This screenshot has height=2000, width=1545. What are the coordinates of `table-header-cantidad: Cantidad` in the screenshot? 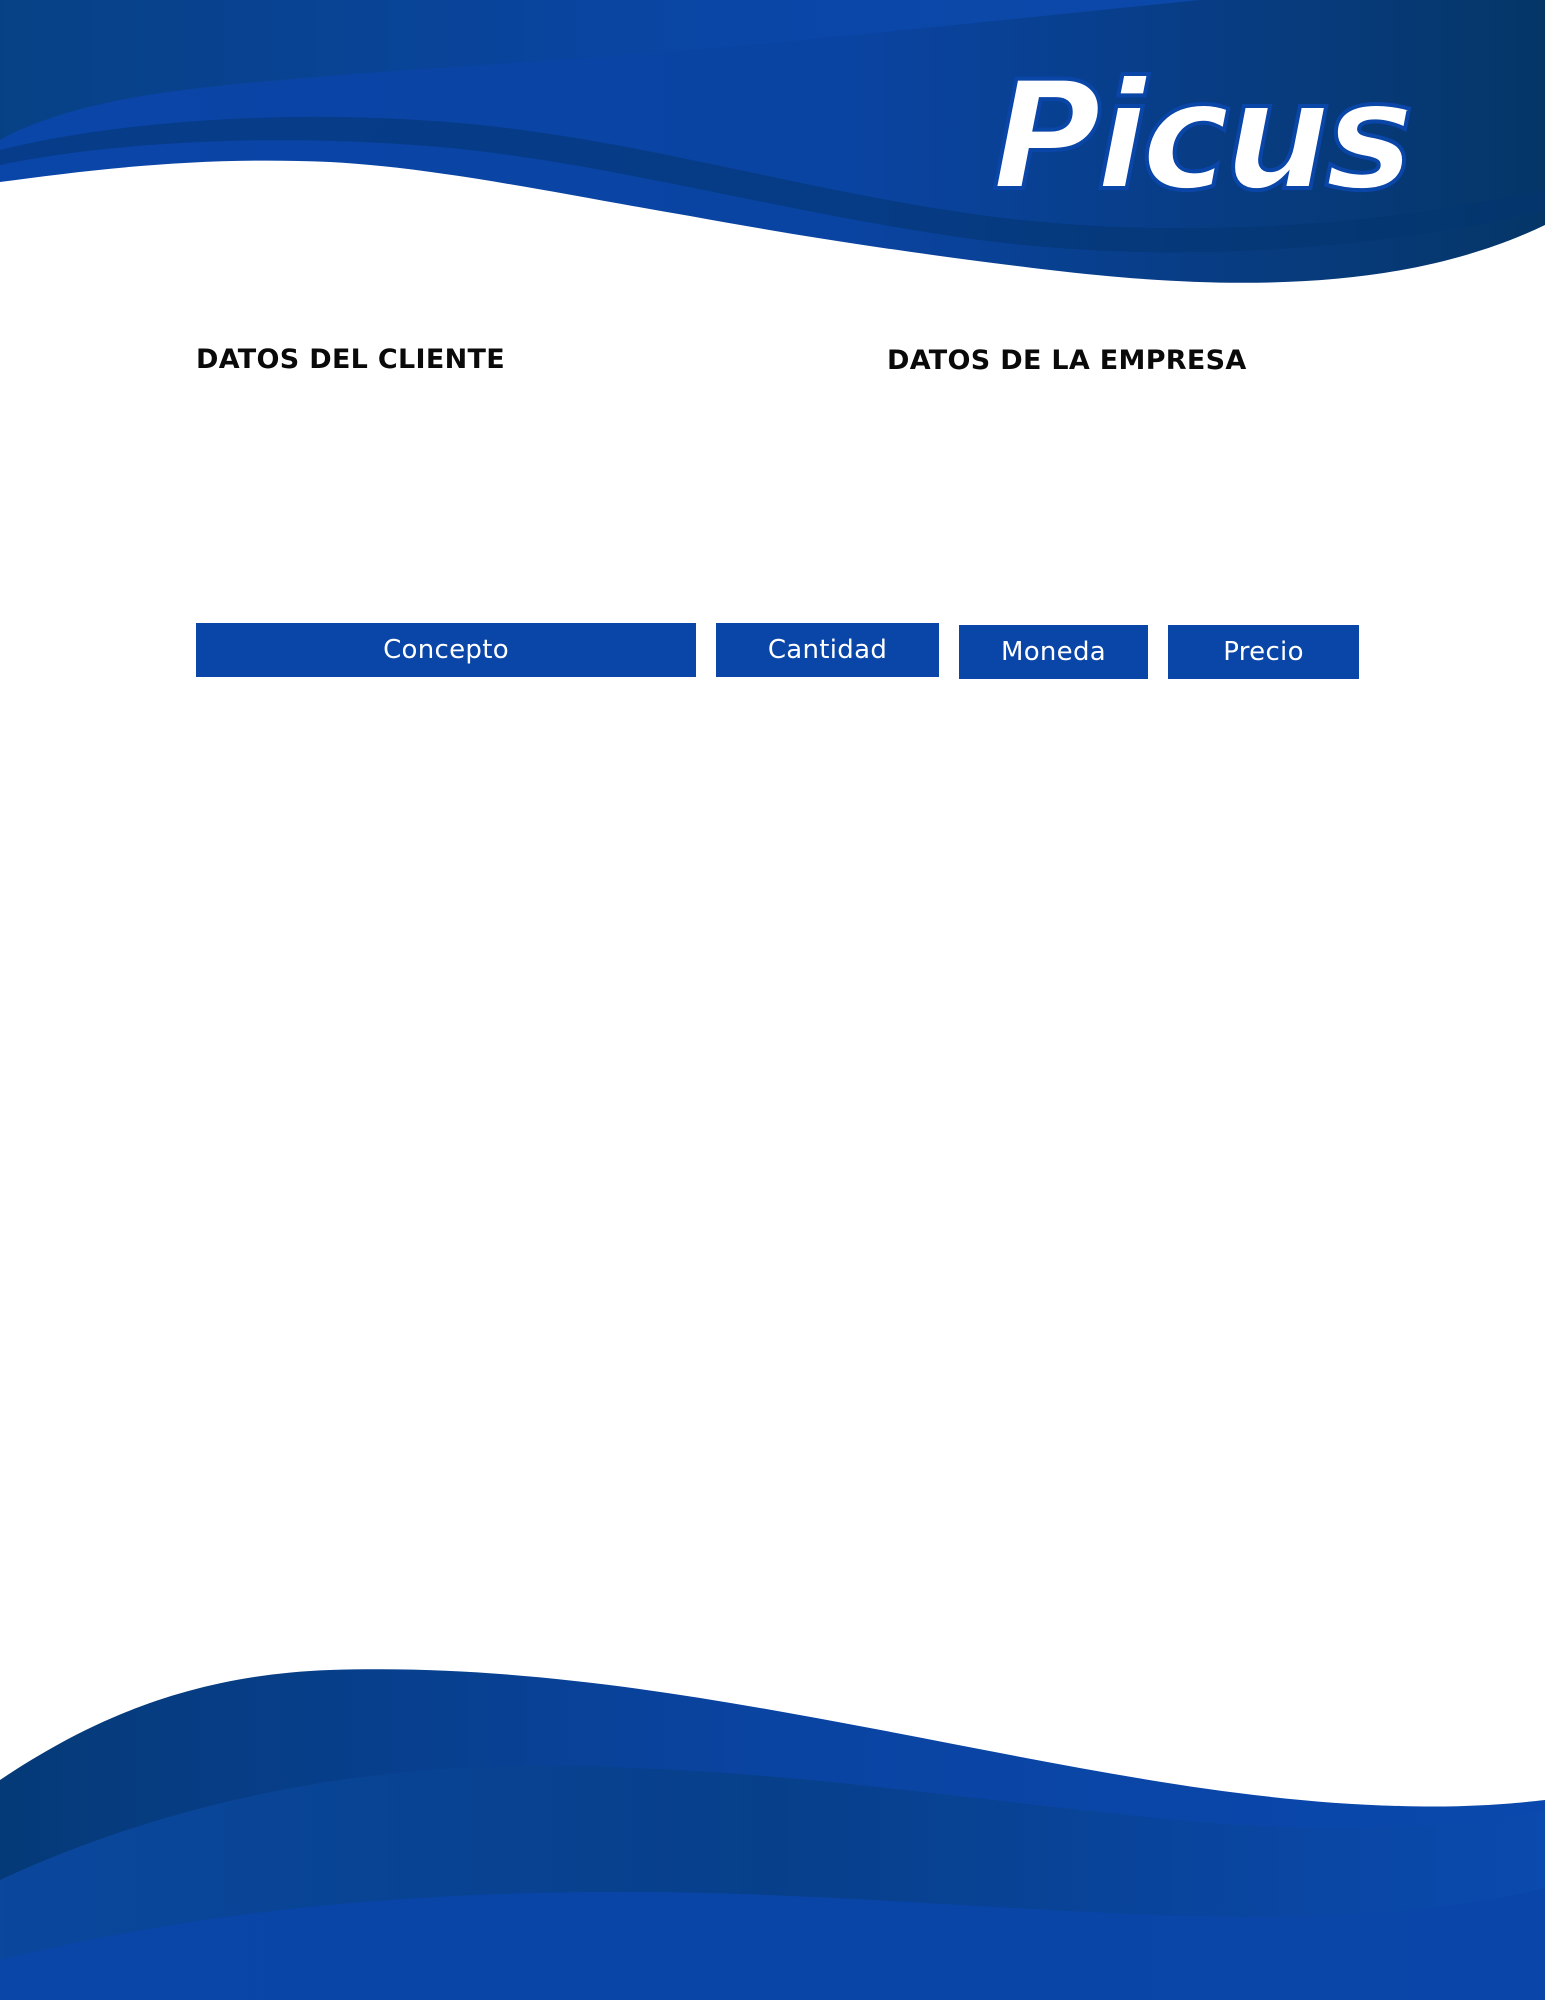 It's located at (827, 650).